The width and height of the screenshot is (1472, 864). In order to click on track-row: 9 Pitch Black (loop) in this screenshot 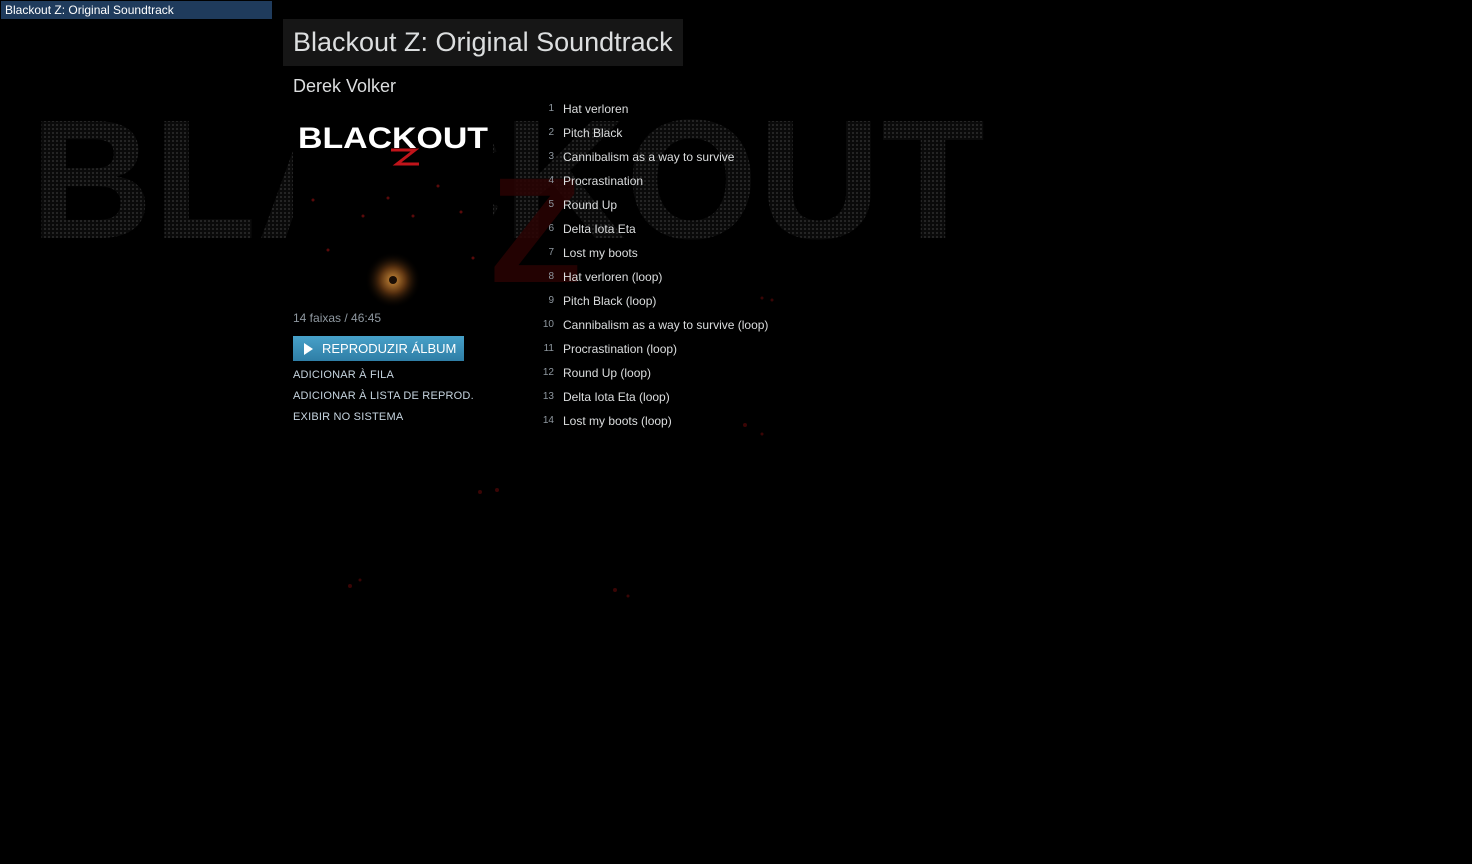, I will do `click(733, 301)`.